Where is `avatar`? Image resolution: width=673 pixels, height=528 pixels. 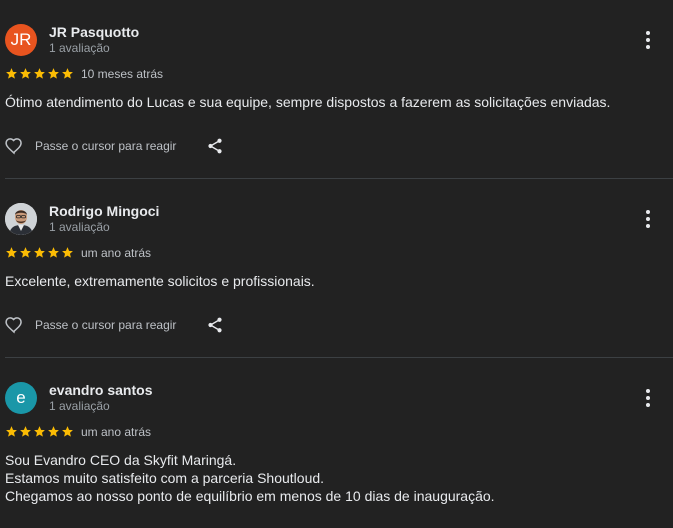 avatar is located at coordinates (21, 219).